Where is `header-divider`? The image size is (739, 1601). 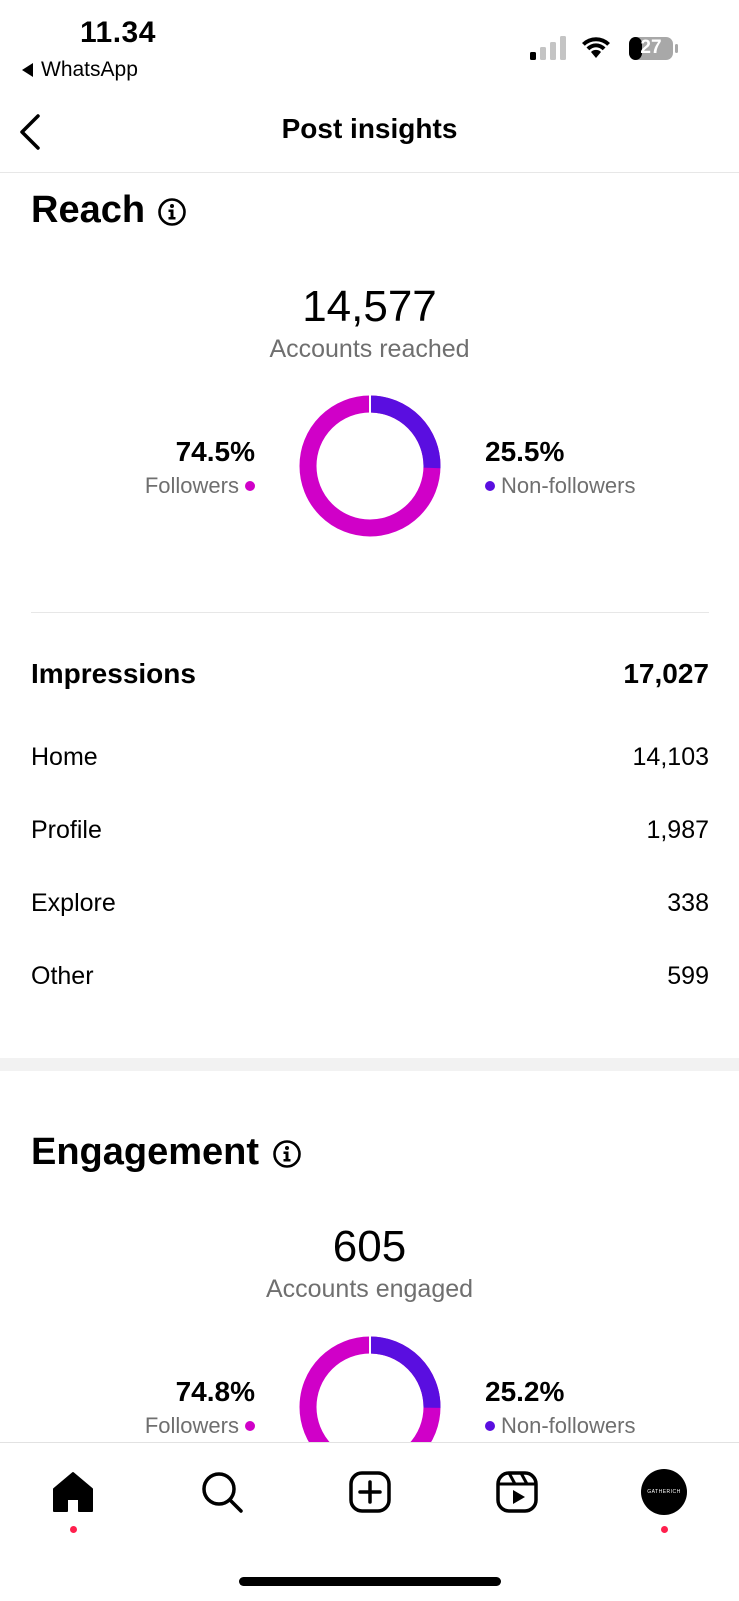
header-divider is located at coordinates (369, 172).